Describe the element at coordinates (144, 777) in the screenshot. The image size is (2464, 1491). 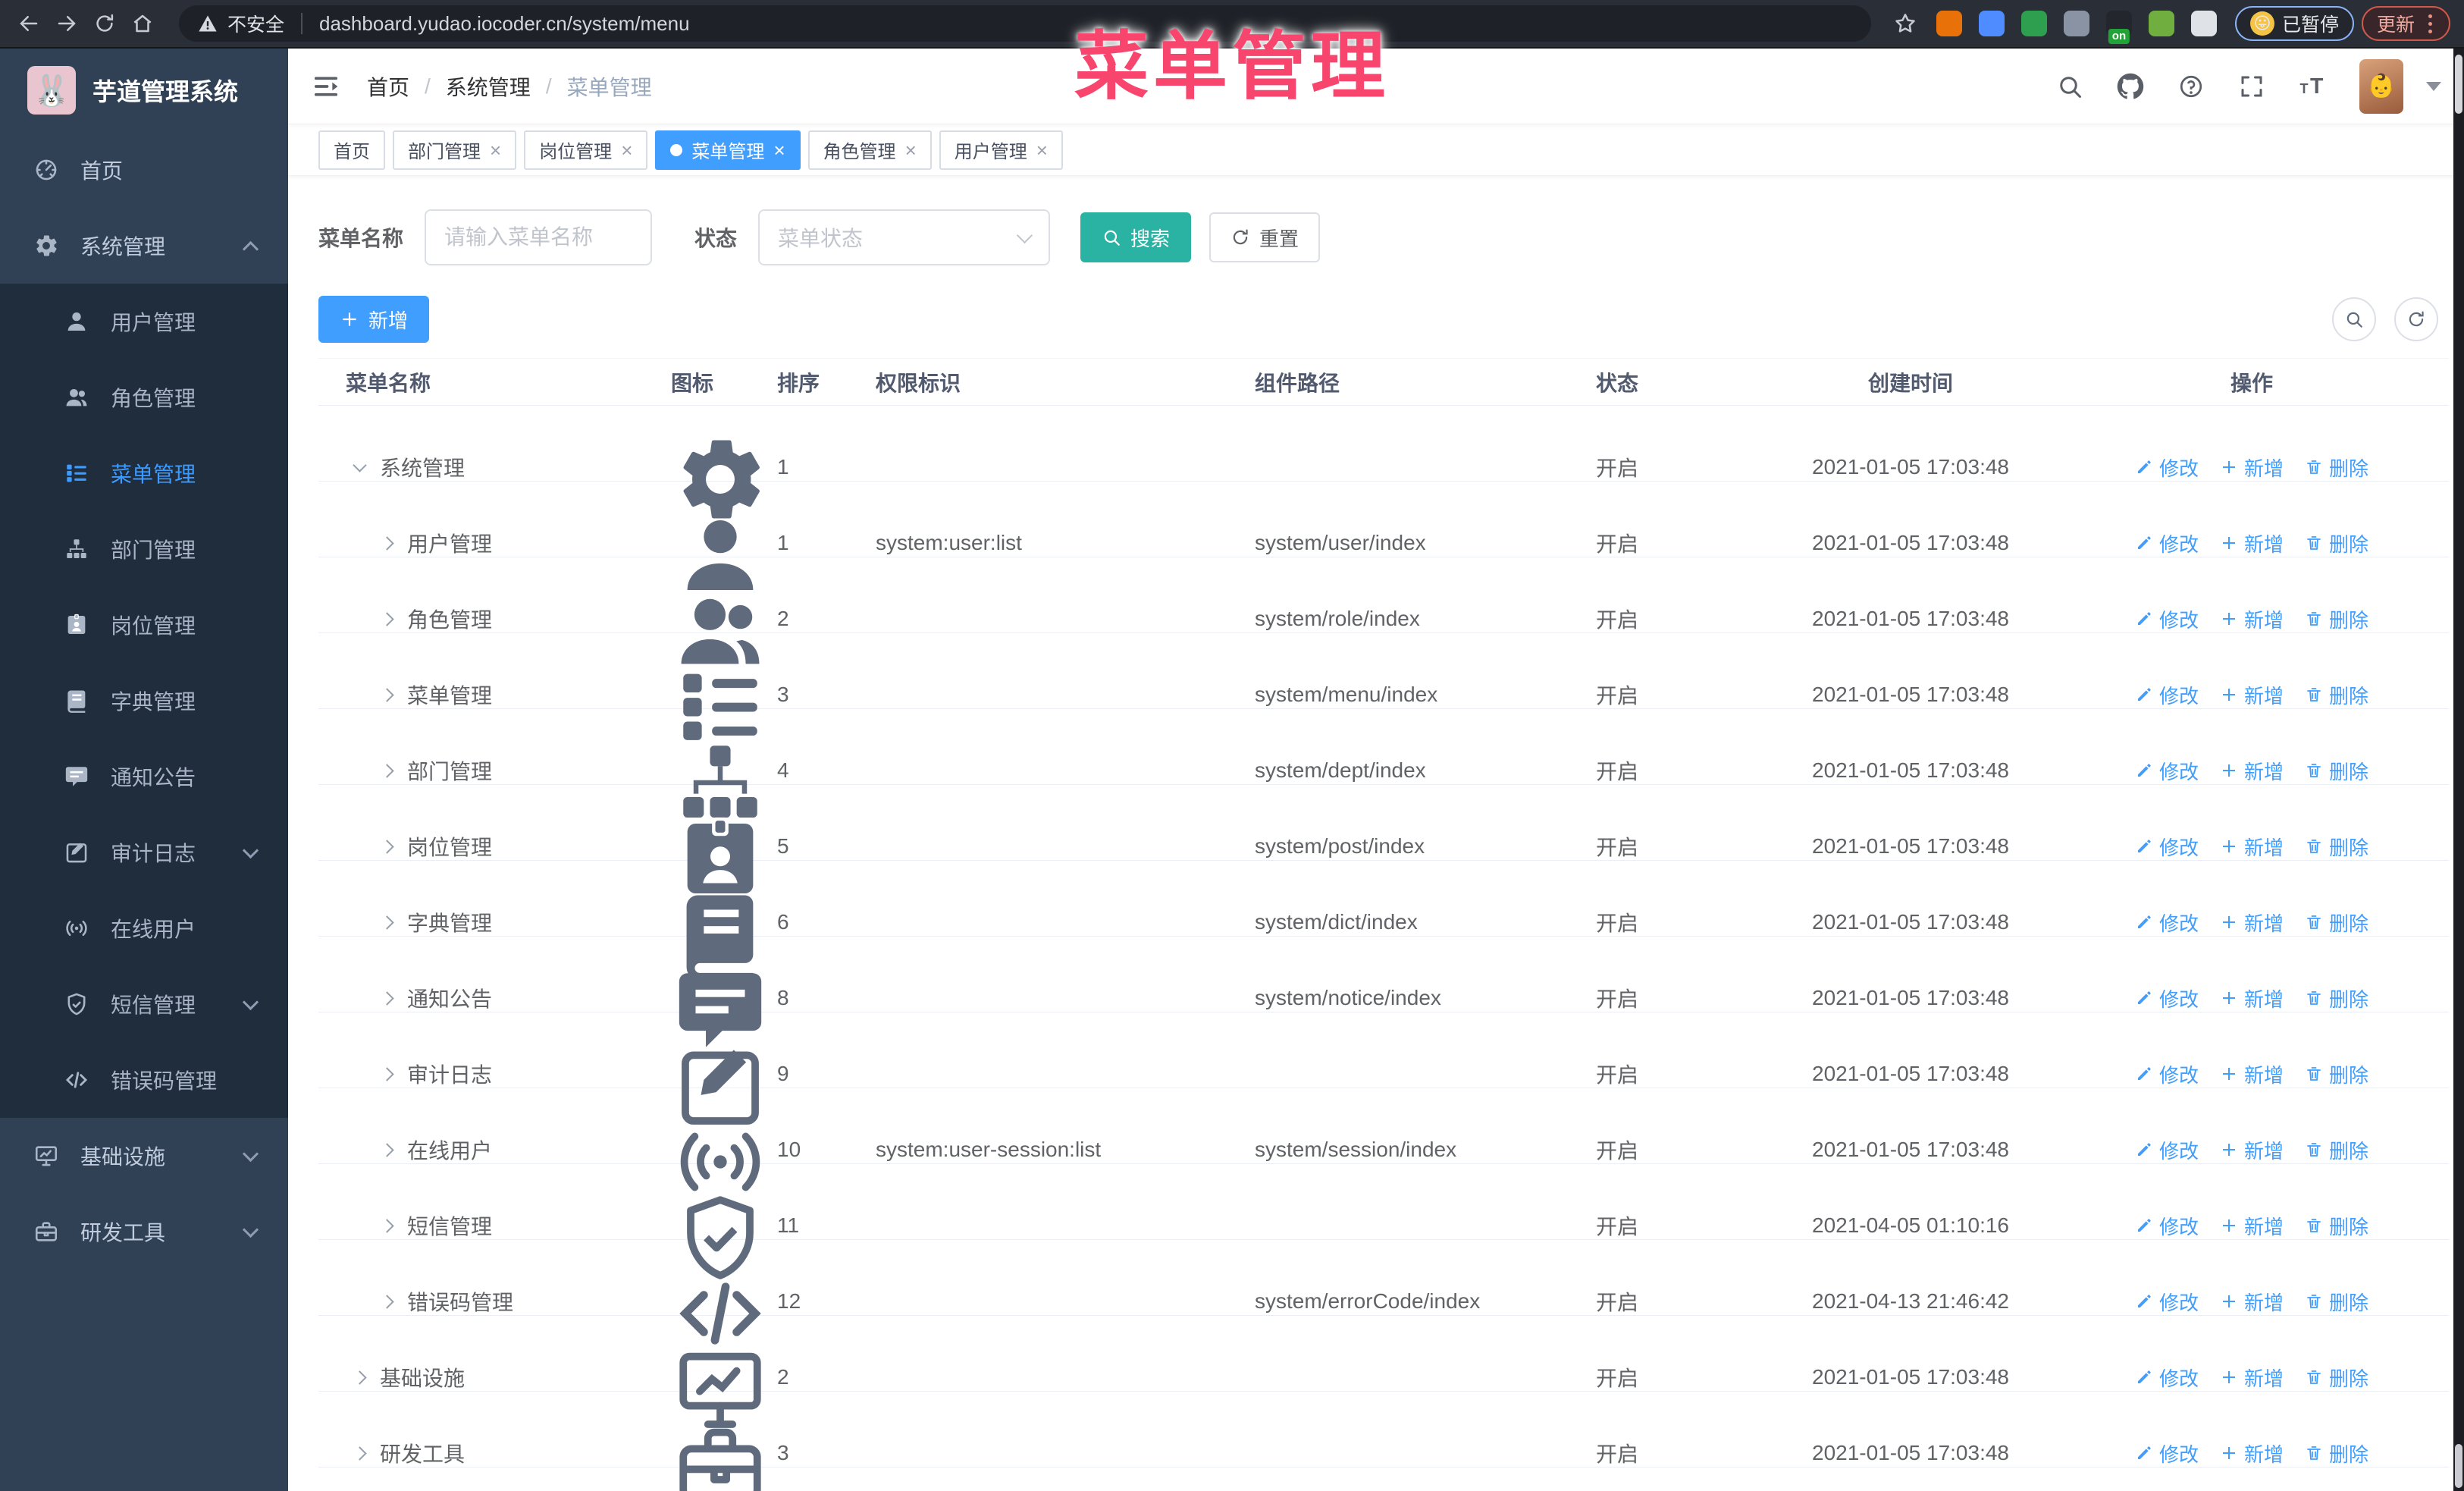
I see `sidebar-item: 通知公告` at that location.